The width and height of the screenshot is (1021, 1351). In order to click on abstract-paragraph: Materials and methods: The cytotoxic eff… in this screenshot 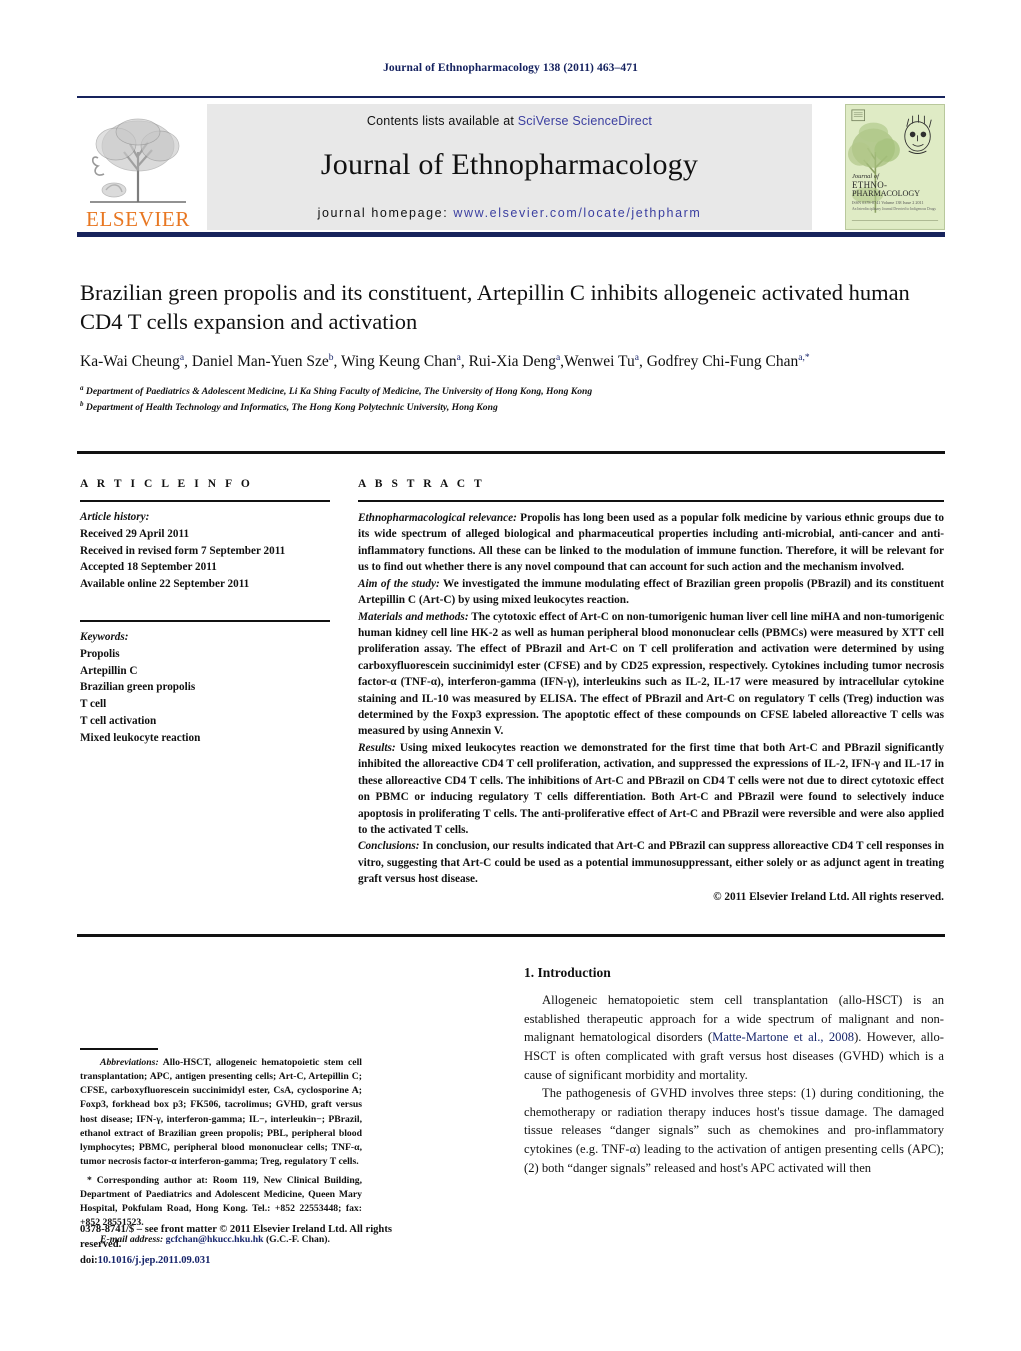, I will do `click(651, 674)`.